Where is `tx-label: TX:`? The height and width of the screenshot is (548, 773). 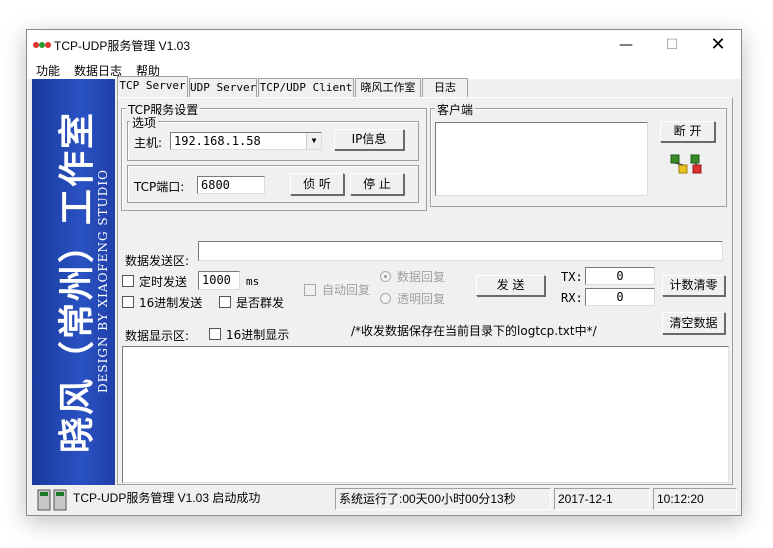 tx-label: TX: is located at coordinates (572, 277).